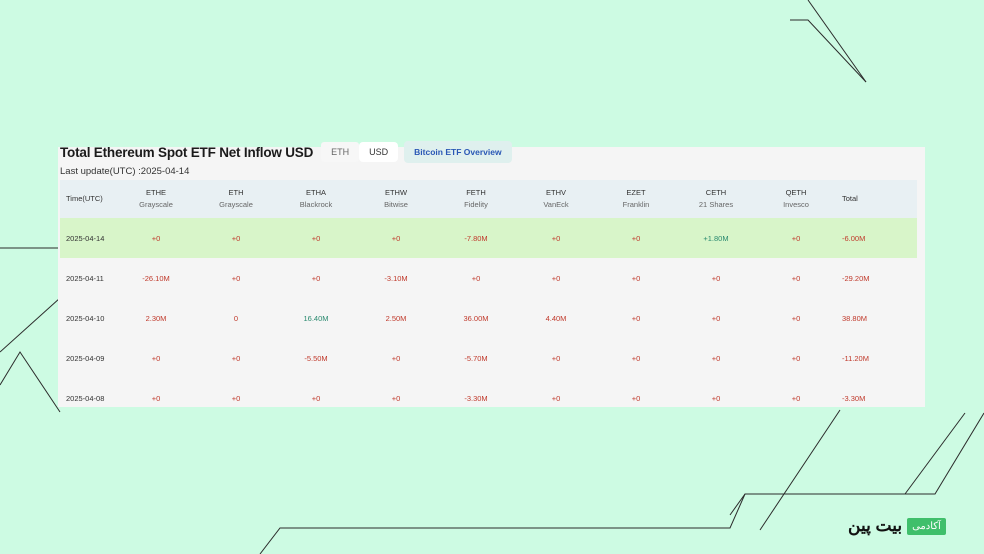 This screenshot has height=554, width=984. Describe the element at coordinates (340, 152) in the screenshot. I see `toggle-eth: ETH` at that location.